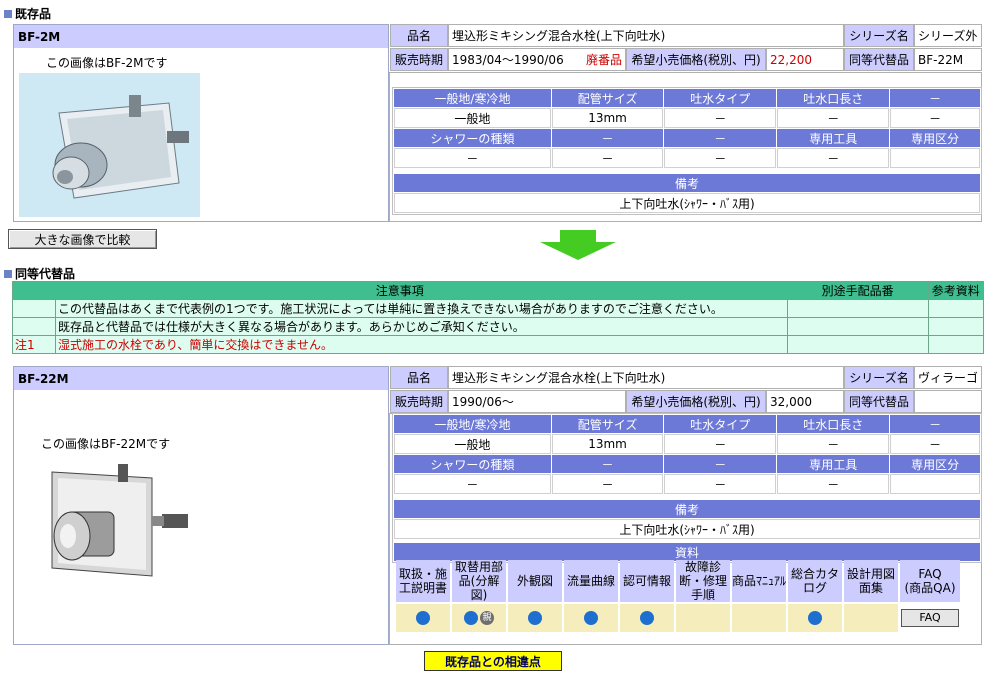 The height and width of the screenshot is (674, 997). Describe the element at coordinates (647, 581) in the screenshot. I see `doc-label-approval: 認可情報` at that location.